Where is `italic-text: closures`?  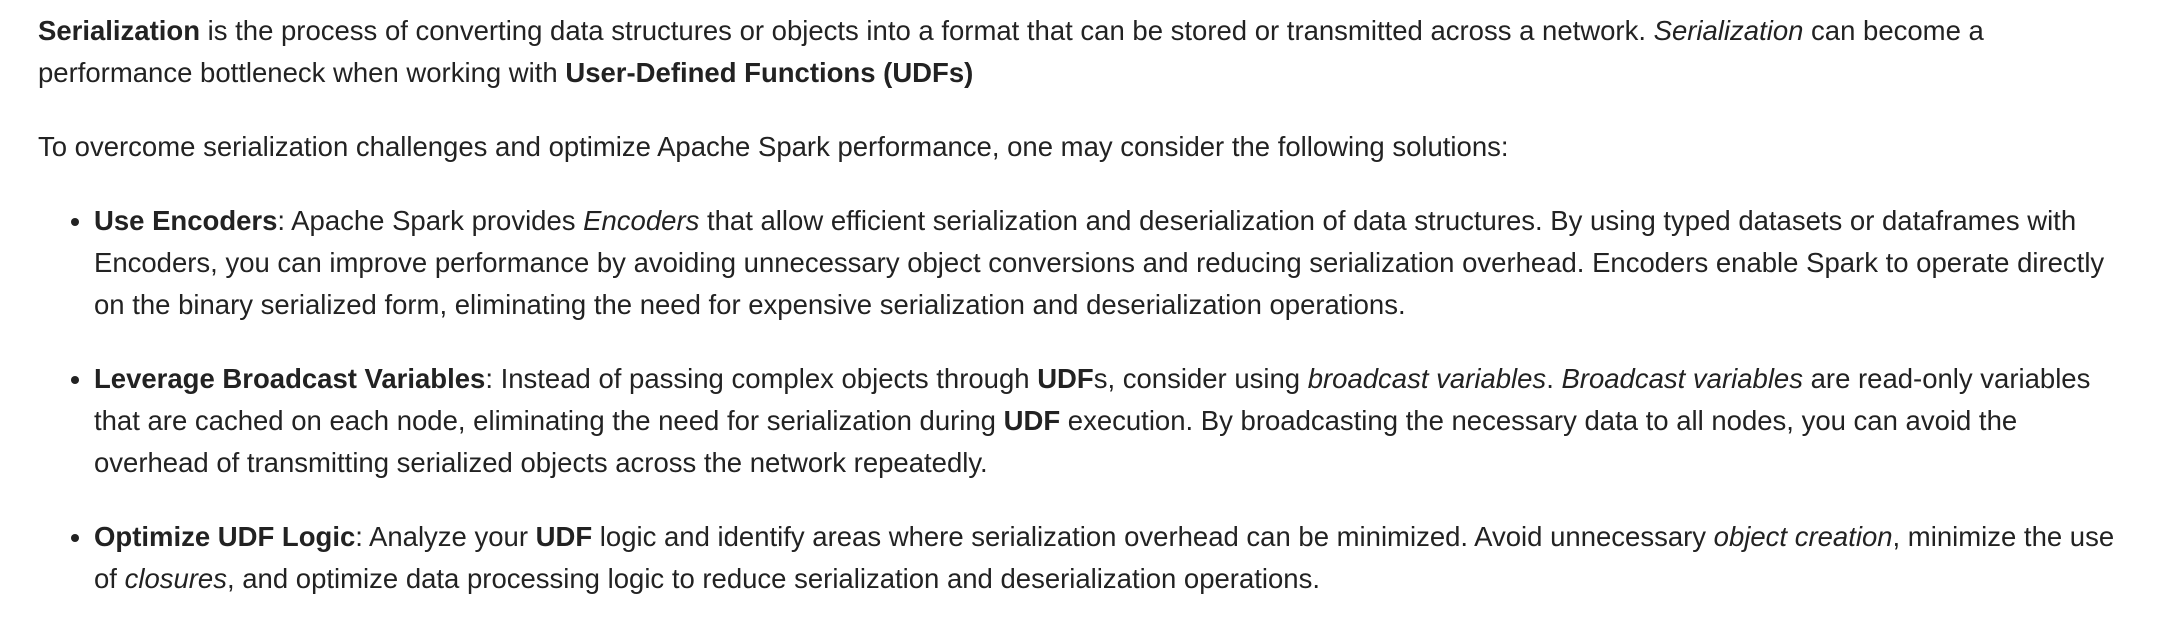 italic-text: closures is located at coordinates (175, 578).